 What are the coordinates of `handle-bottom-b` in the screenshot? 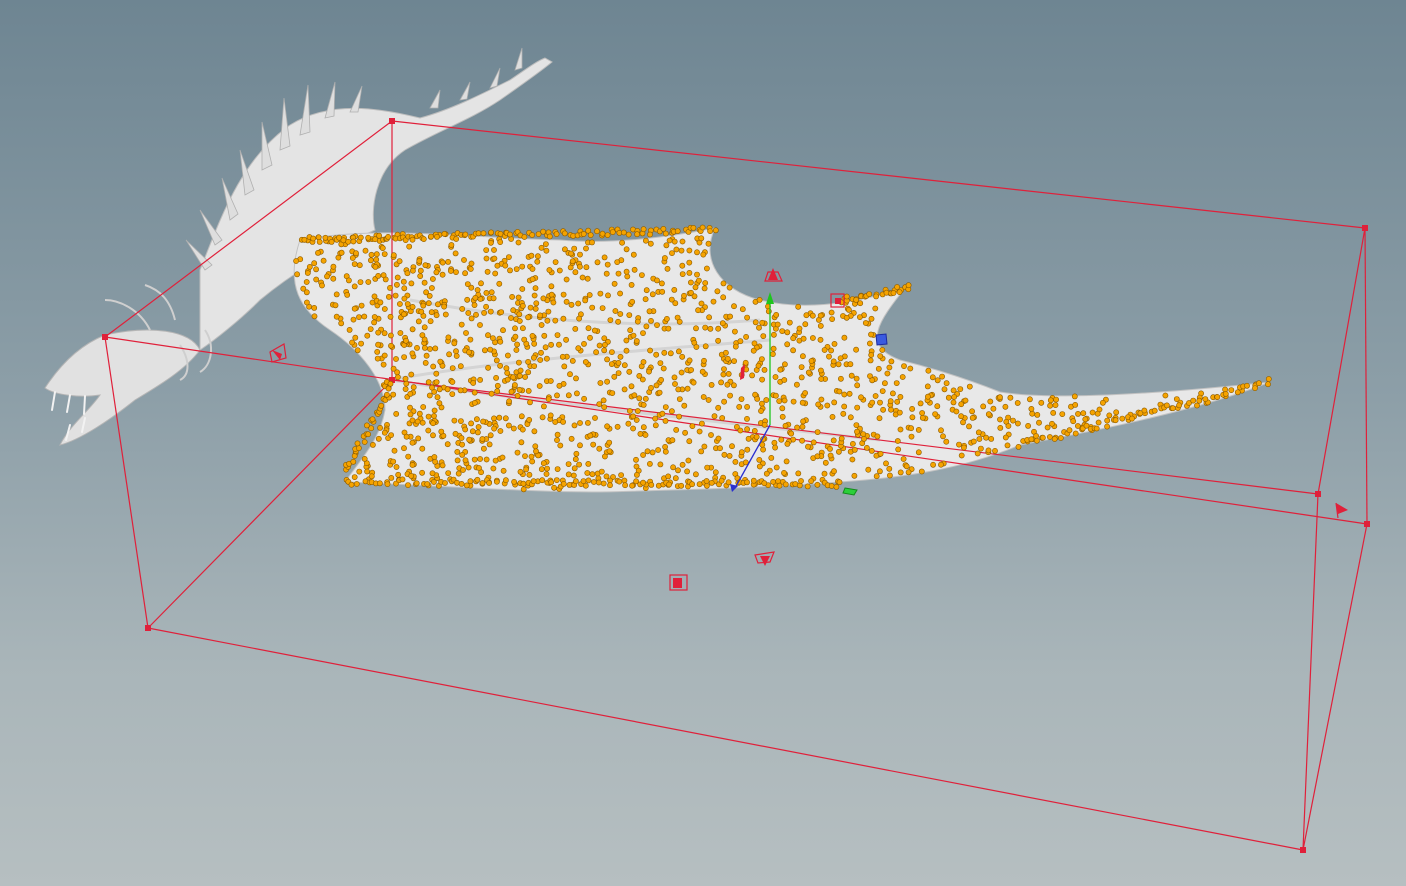 It's located at (678, 582).